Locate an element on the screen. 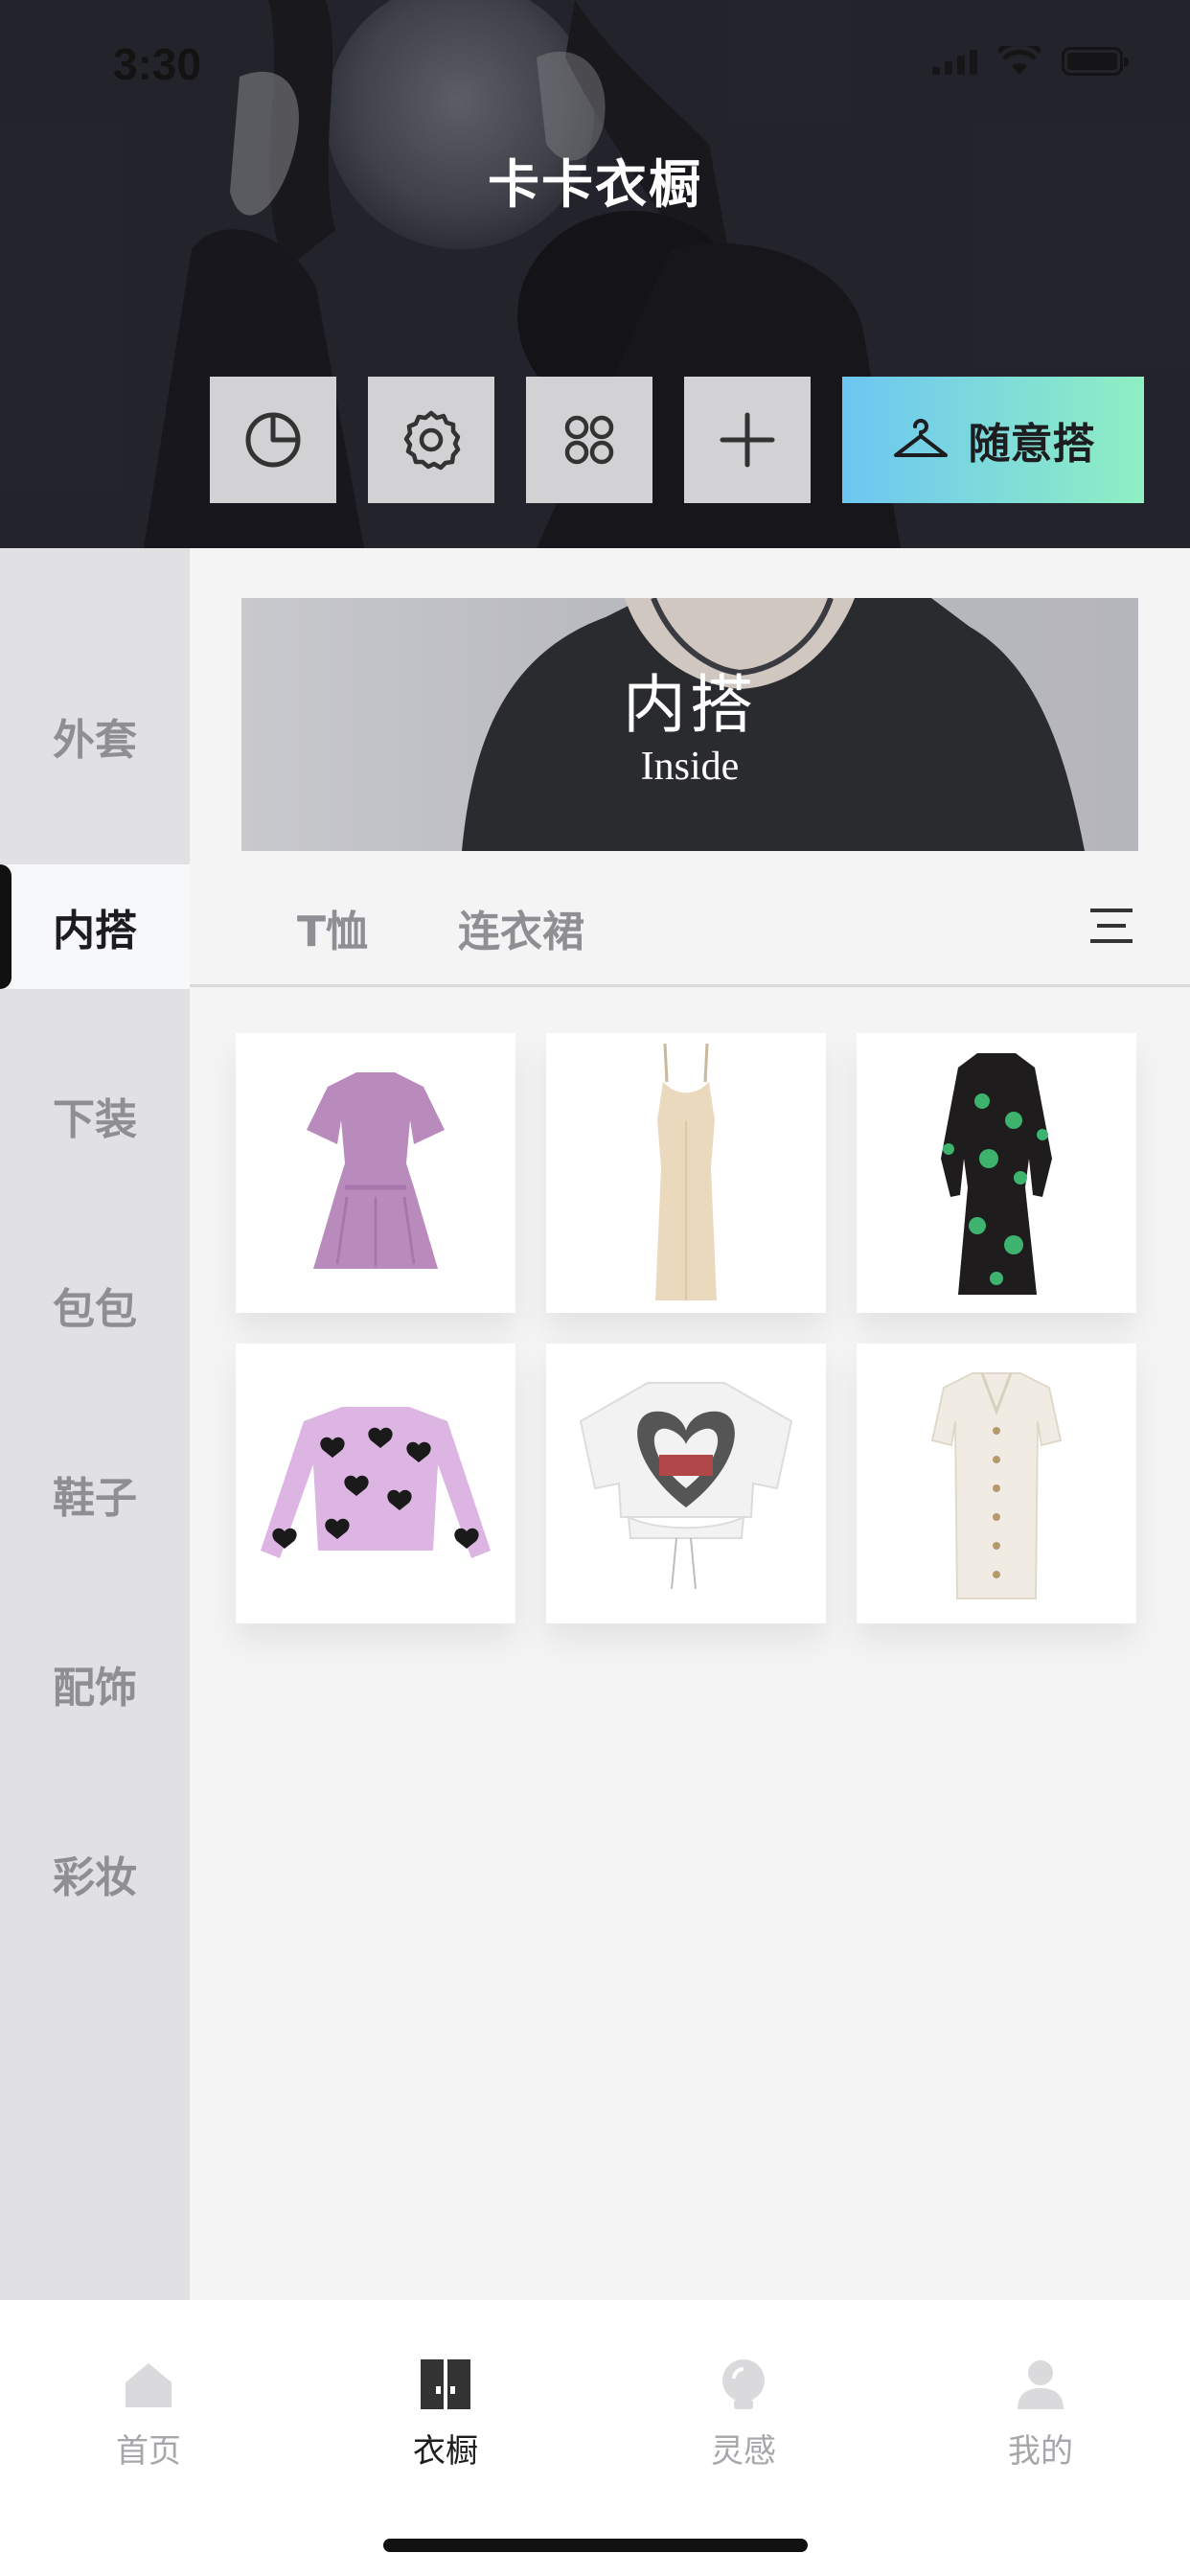 The height and width of the screenshot is (2576, 1190). settings-button is located at coordinates (431, 440).